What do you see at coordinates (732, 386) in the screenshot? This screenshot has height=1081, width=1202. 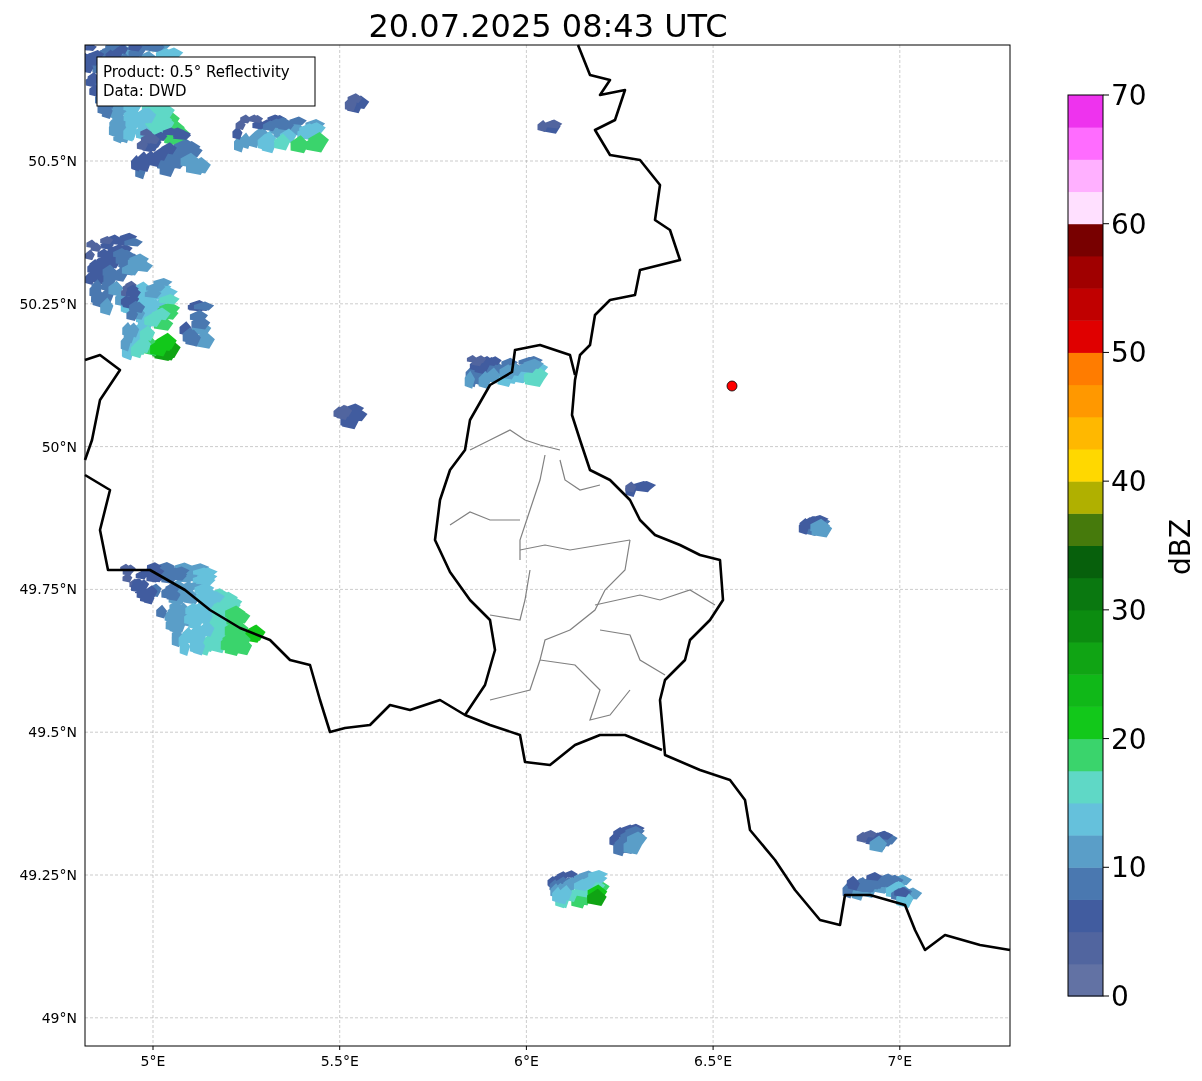 I see `station-marker` at bounding box center [732, 386].